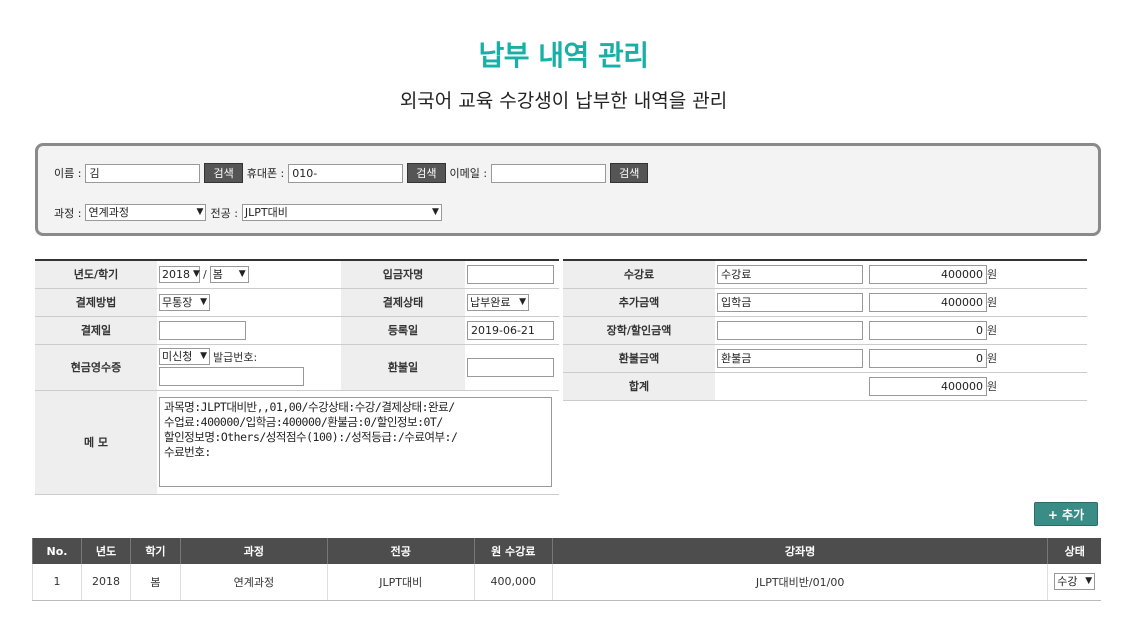  I want to click on issue-number-label: 발급번호:, so click(235, 357).